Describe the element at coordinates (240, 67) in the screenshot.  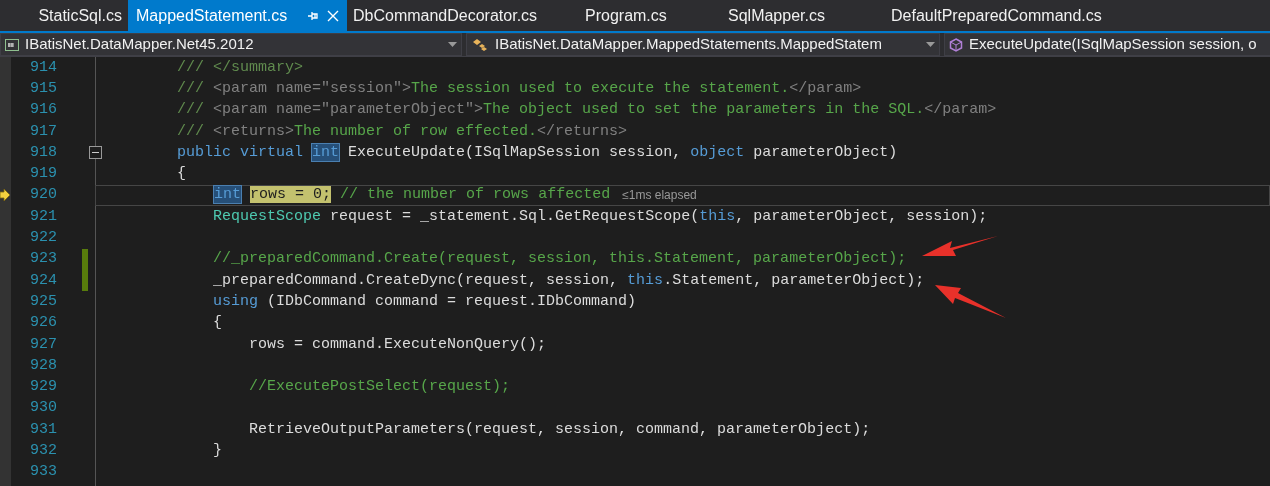
I see `code-line: /// </summary>` at that location.